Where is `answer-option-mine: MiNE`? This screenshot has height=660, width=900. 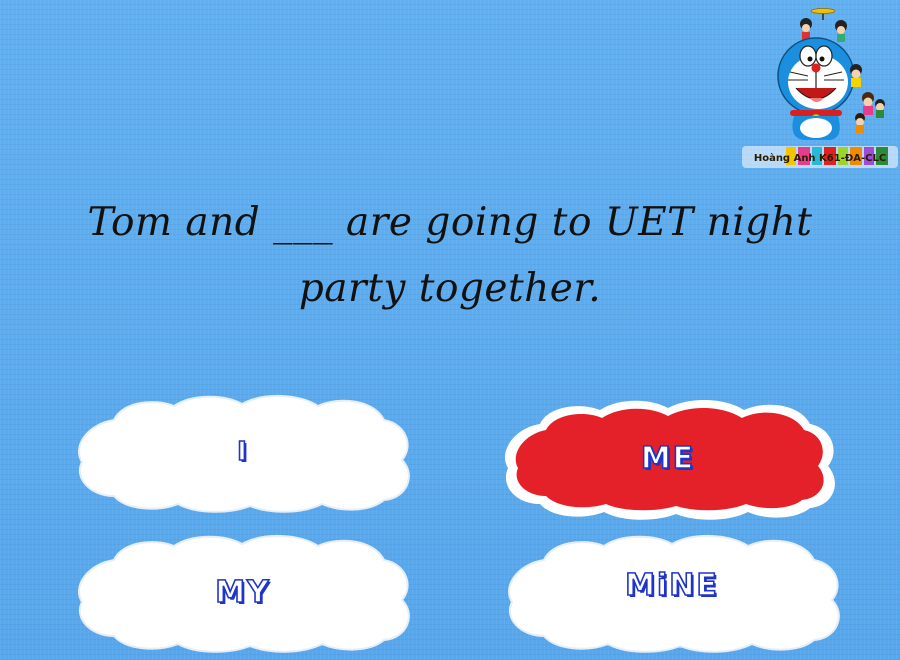 answer-option-mine: MiNE is located at coordinates (672, 592).